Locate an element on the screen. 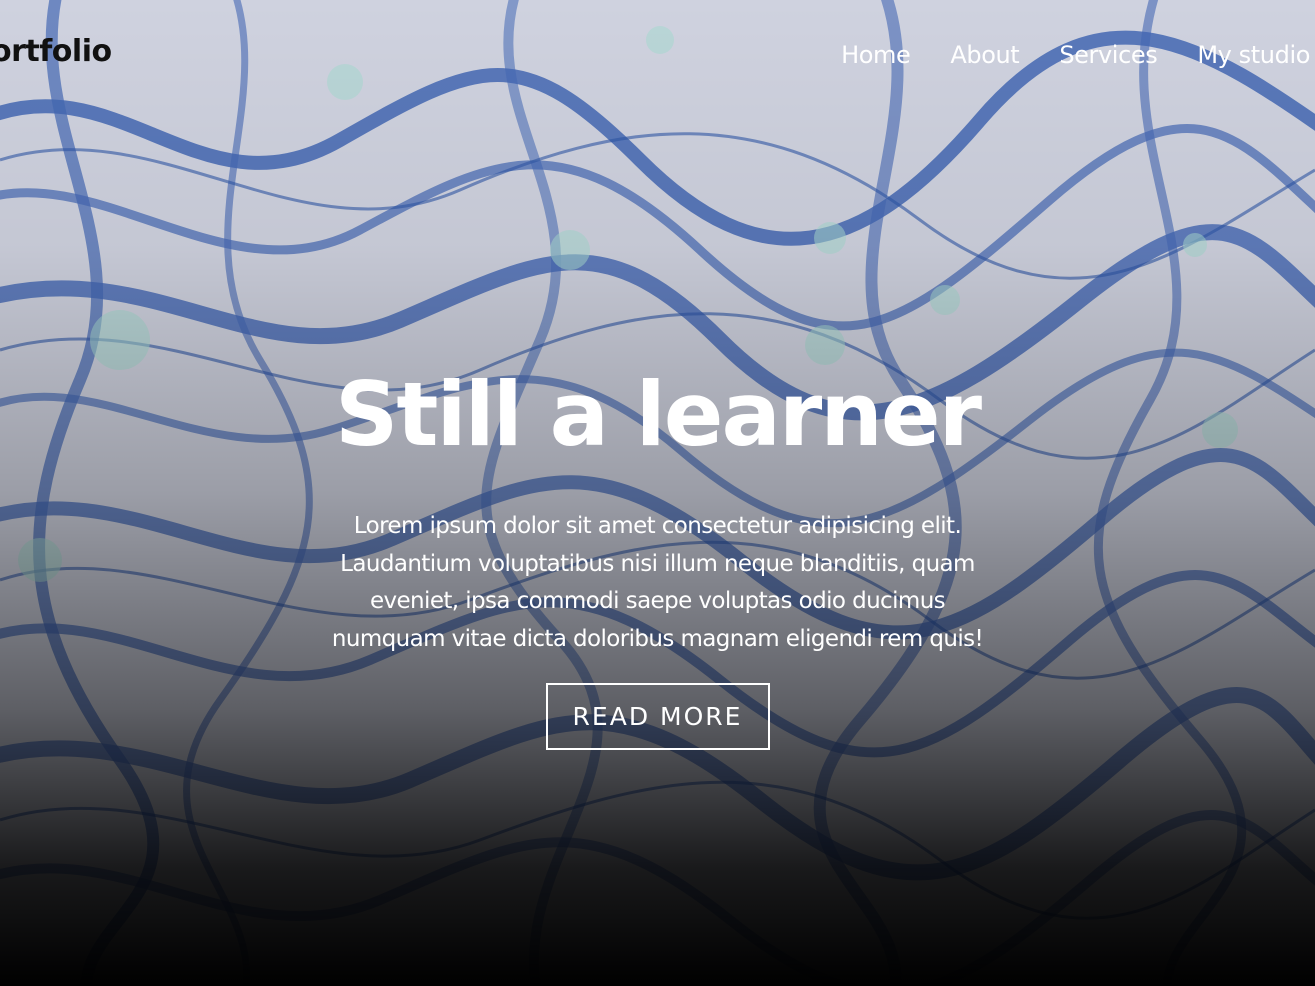 The image size is (1315, 986). nav-item-my-studio: My studio is located at coordinates (1253, 55).